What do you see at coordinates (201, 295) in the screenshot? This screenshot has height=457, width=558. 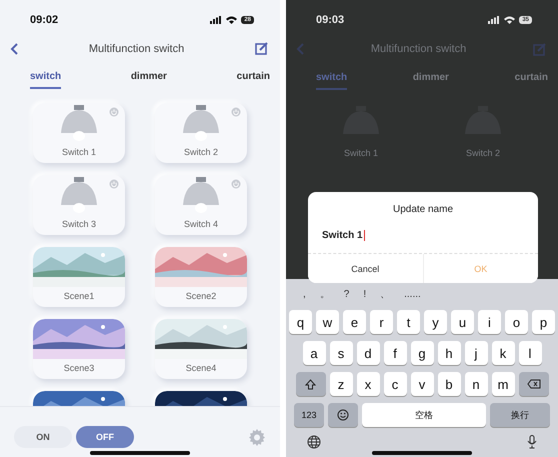 I see `card-label: Scene2` at bounding box center [201, 295].